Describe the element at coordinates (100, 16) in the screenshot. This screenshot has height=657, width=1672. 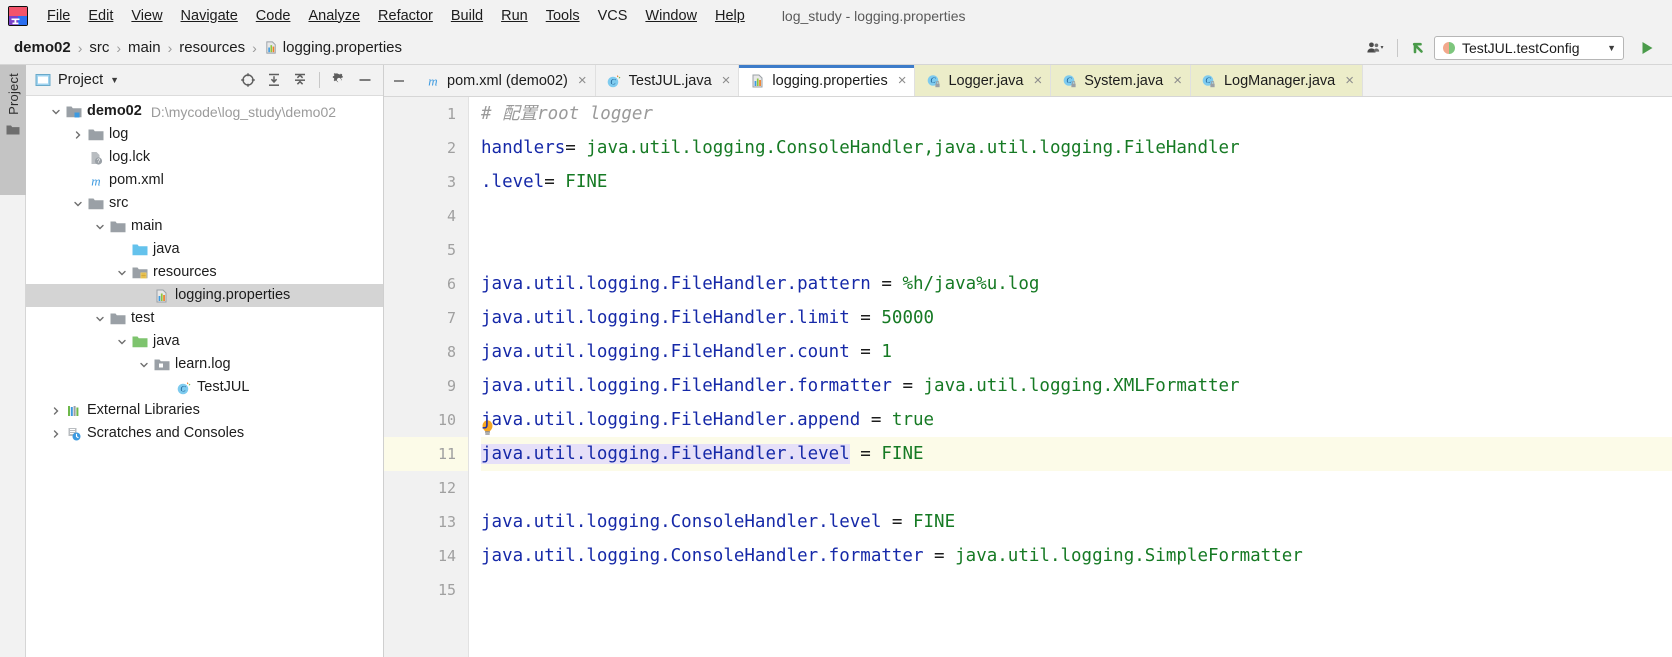
I see `menu-edit: Edit` at that location.